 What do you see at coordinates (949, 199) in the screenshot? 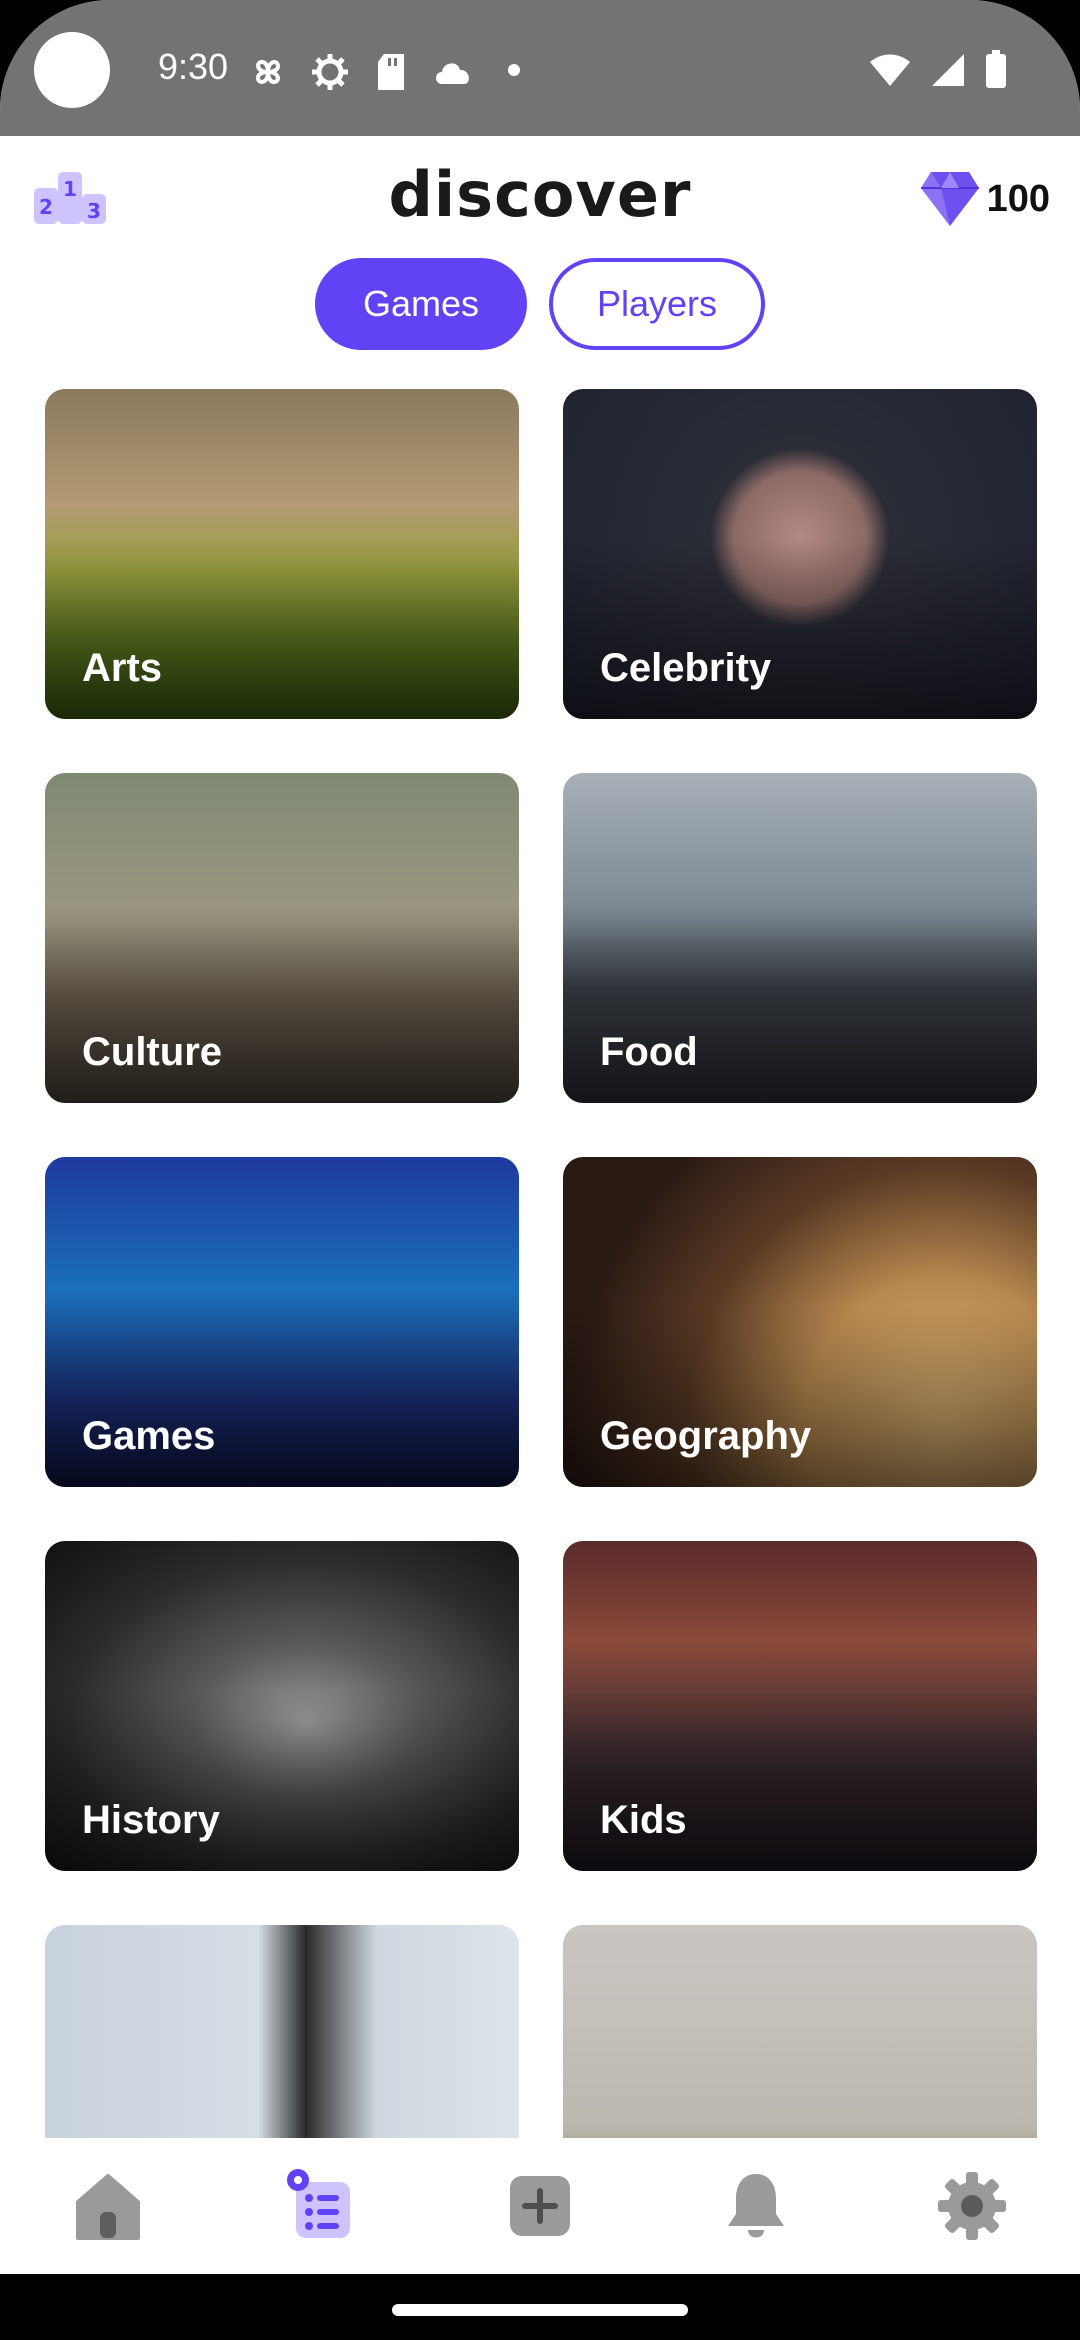
I see `diamond-icon` at bounding box center [949, 199].